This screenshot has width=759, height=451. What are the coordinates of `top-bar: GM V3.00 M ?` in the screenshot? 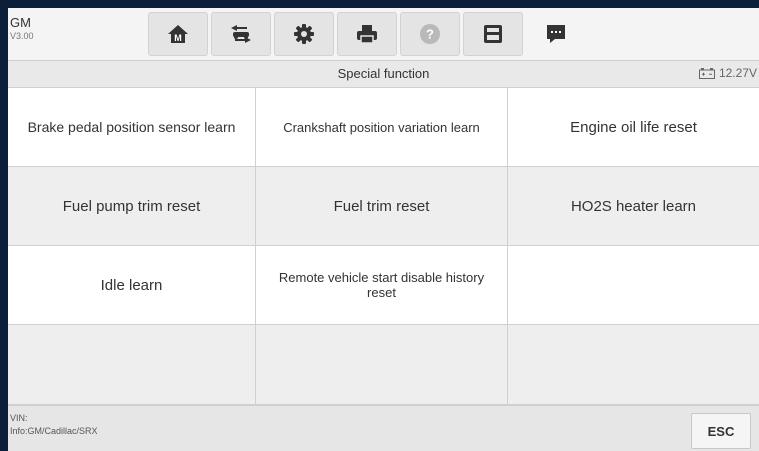 It's located at (383, 34).